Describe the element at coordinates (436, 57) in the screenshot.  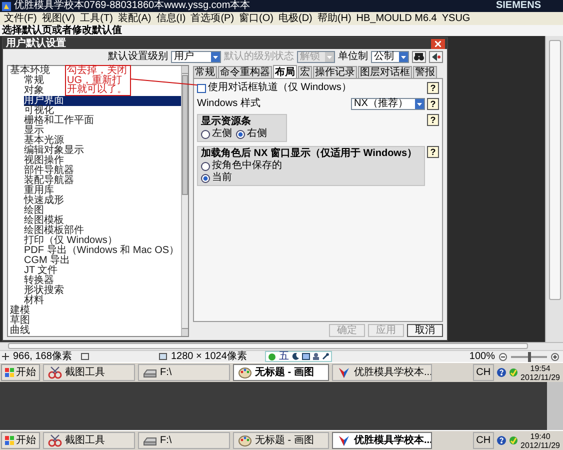
I see `speaker-icon` at that location.